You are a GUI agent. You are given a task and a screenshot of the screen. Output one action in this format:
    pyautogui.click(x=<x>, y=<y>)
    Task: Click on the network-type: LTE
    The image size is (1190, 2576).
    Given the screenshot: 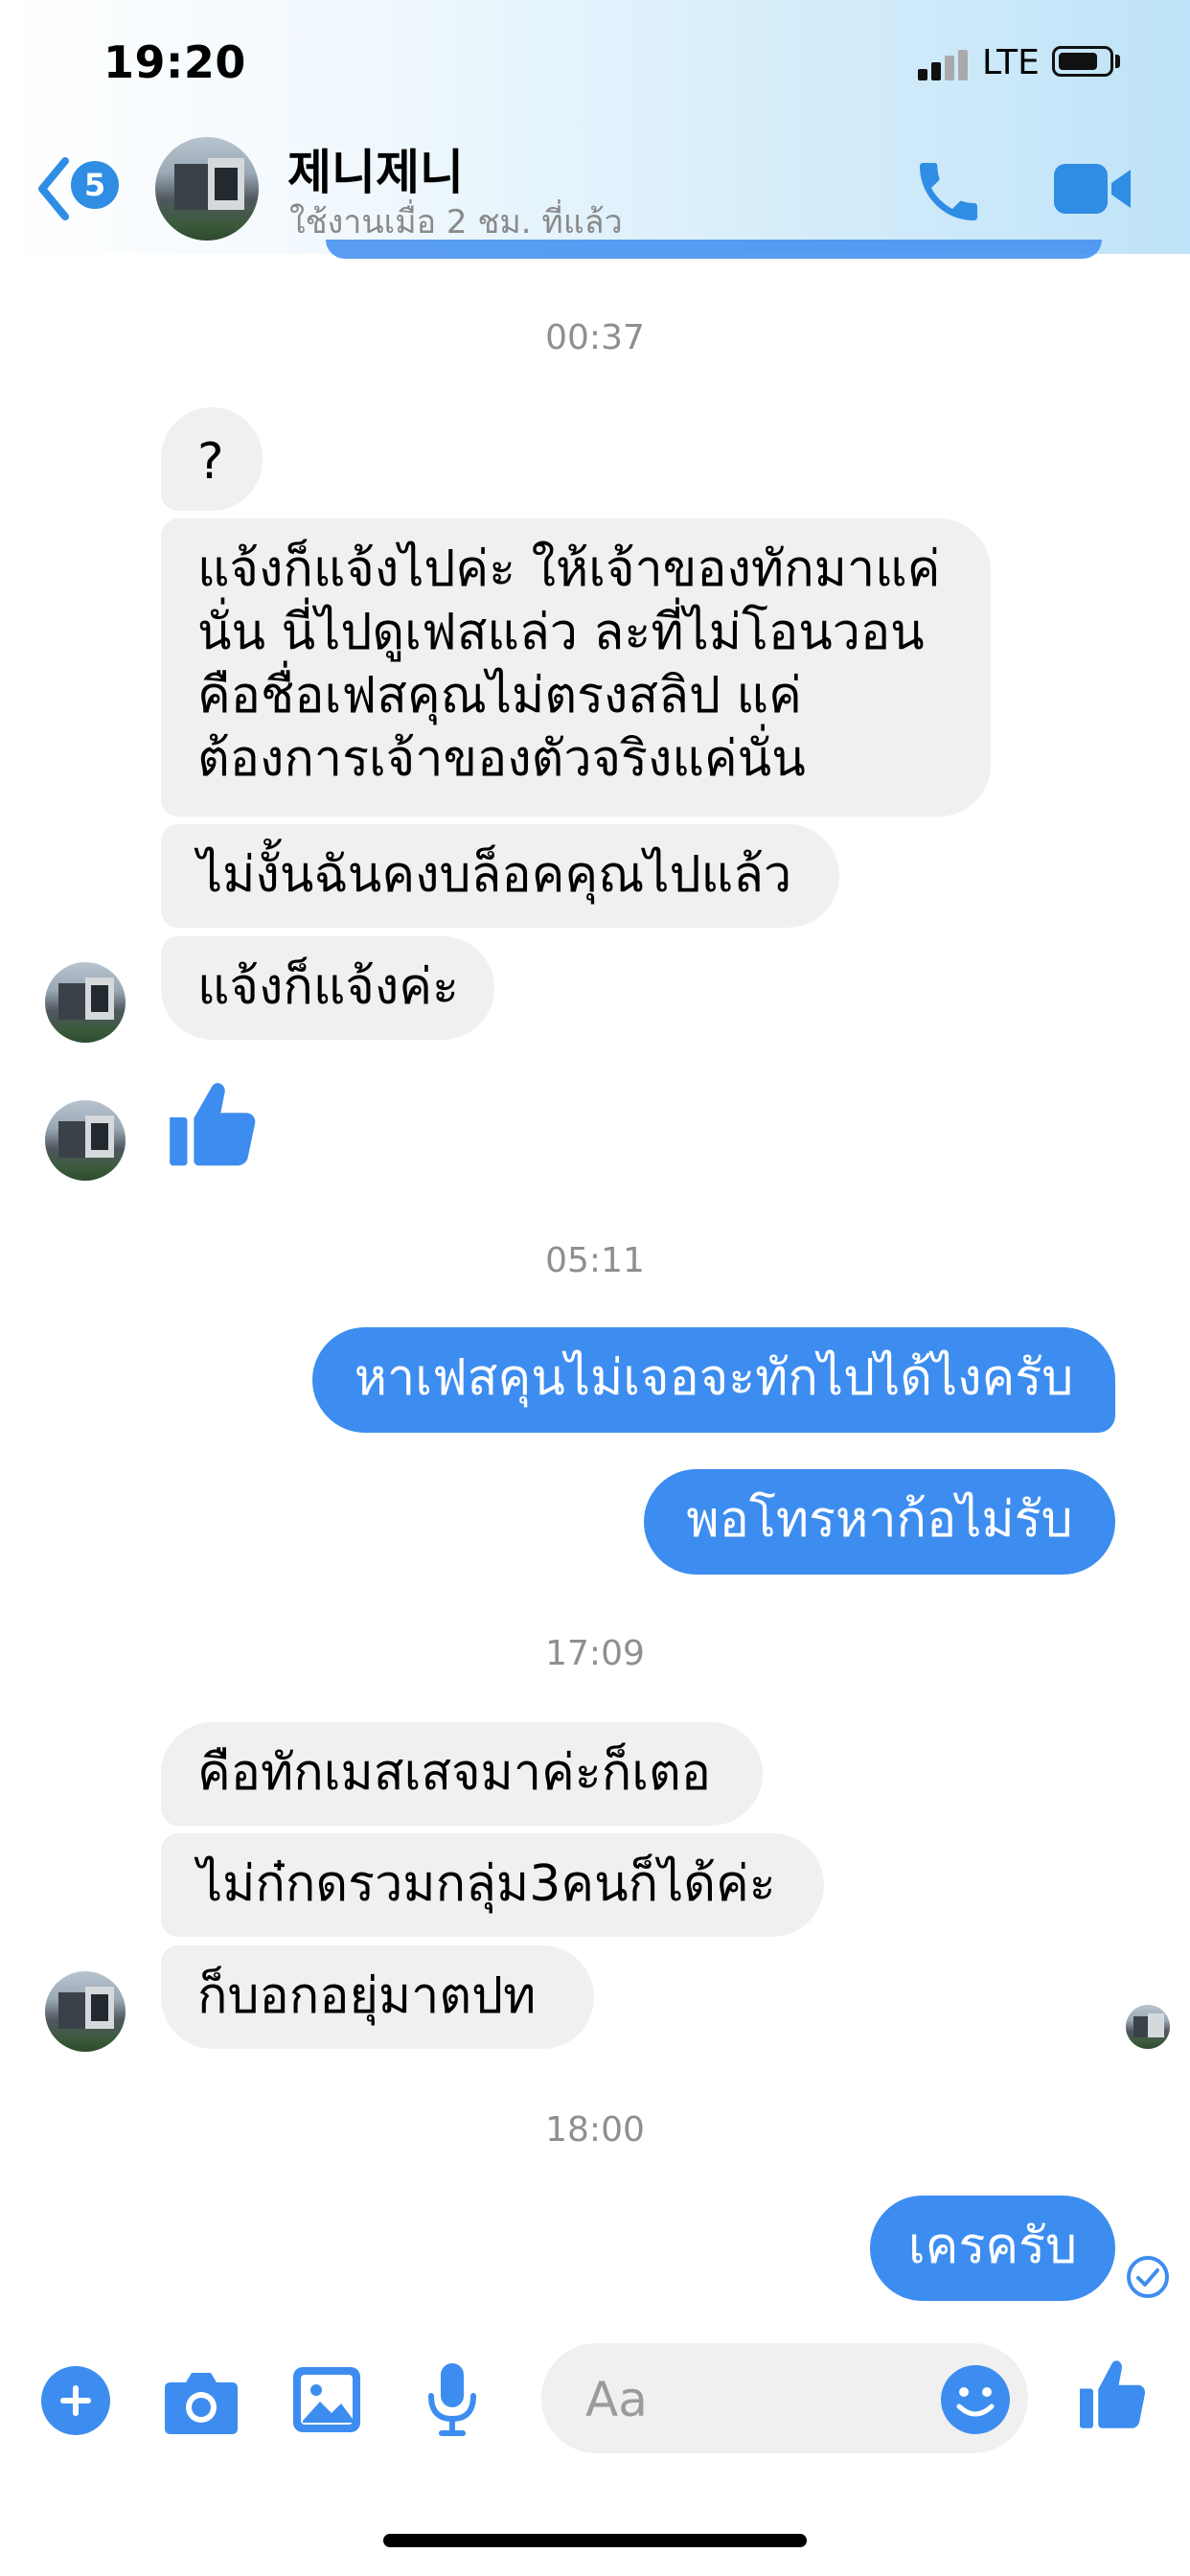 What is the action you would take?
    pyautogui.click(x=1011, y=63)
    